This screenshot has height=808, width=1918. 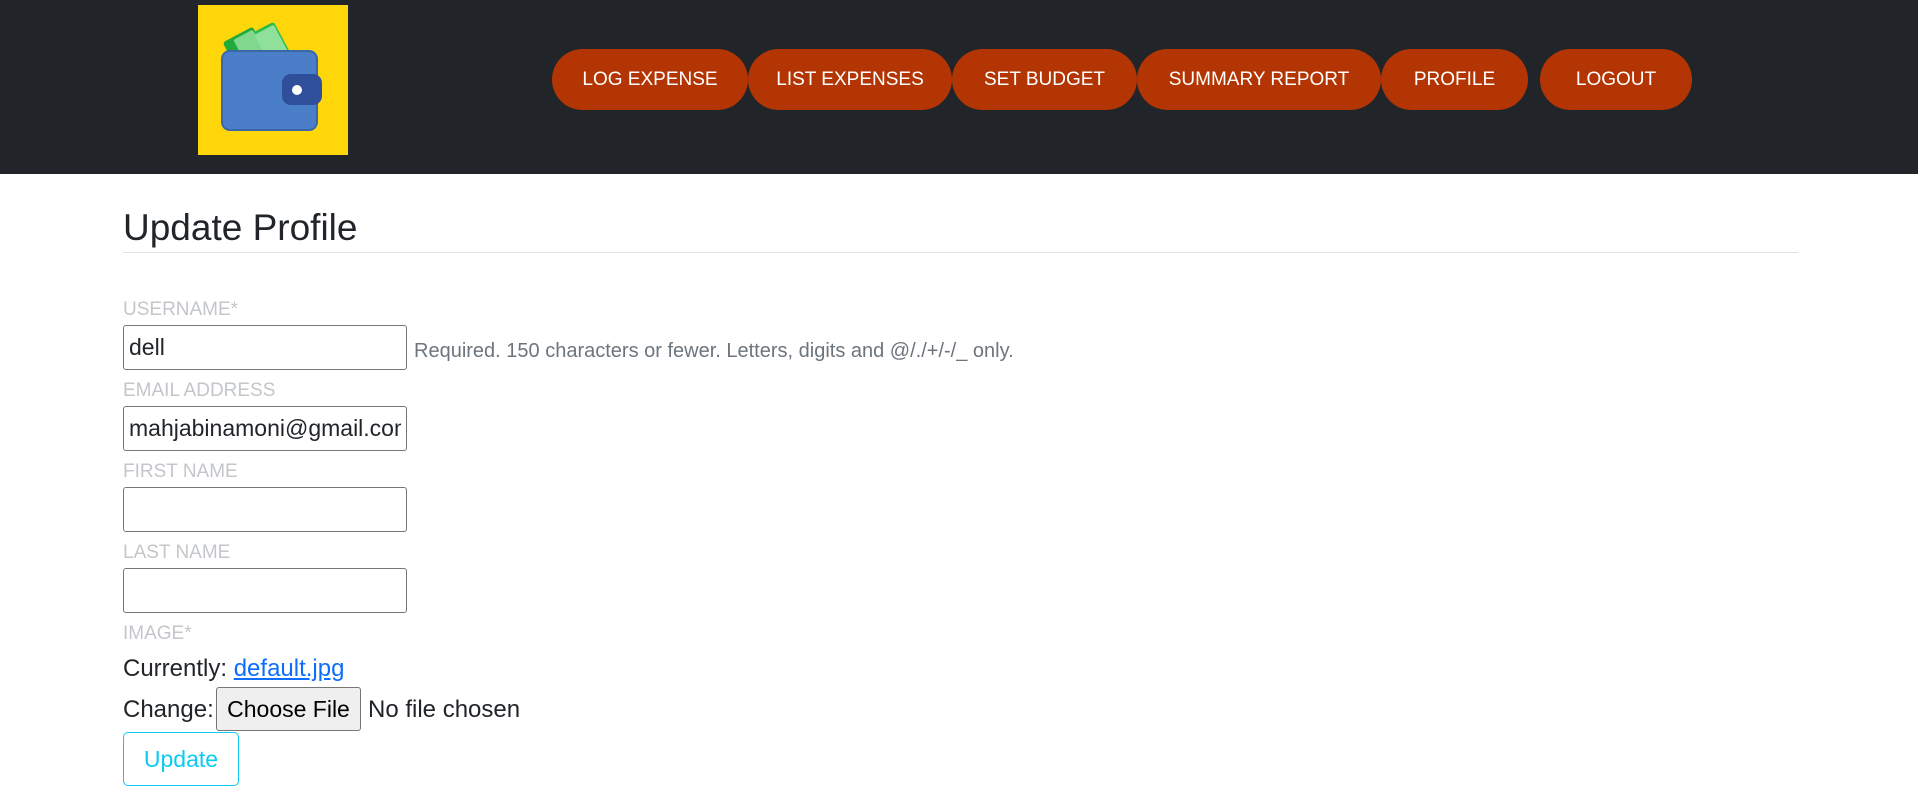 I want to click on nav-logout-button: LOGOUT, so click(x=1616, y=79).